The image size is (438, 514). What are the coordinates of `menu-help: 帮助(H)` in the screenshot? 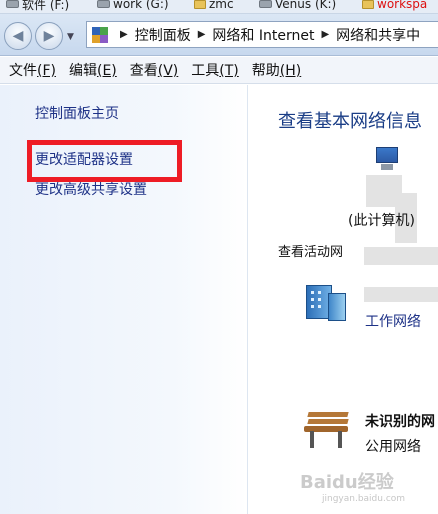 It's located at (276, 70).